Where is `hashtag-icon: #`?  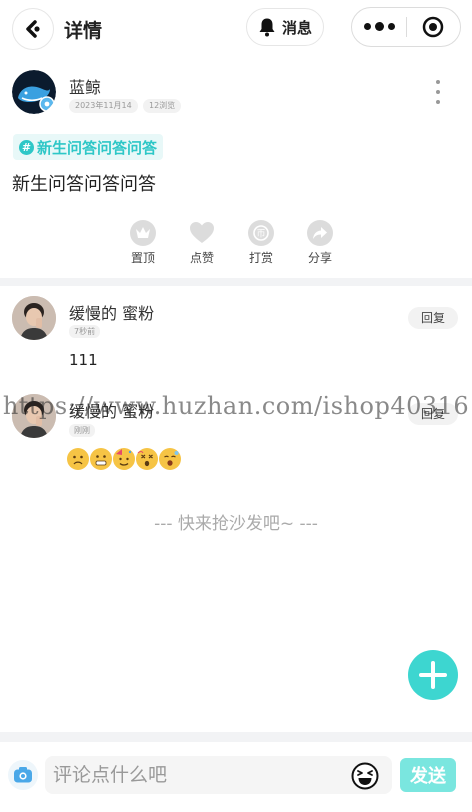
hashtag-icon: # is located at coordinates (26, 147).